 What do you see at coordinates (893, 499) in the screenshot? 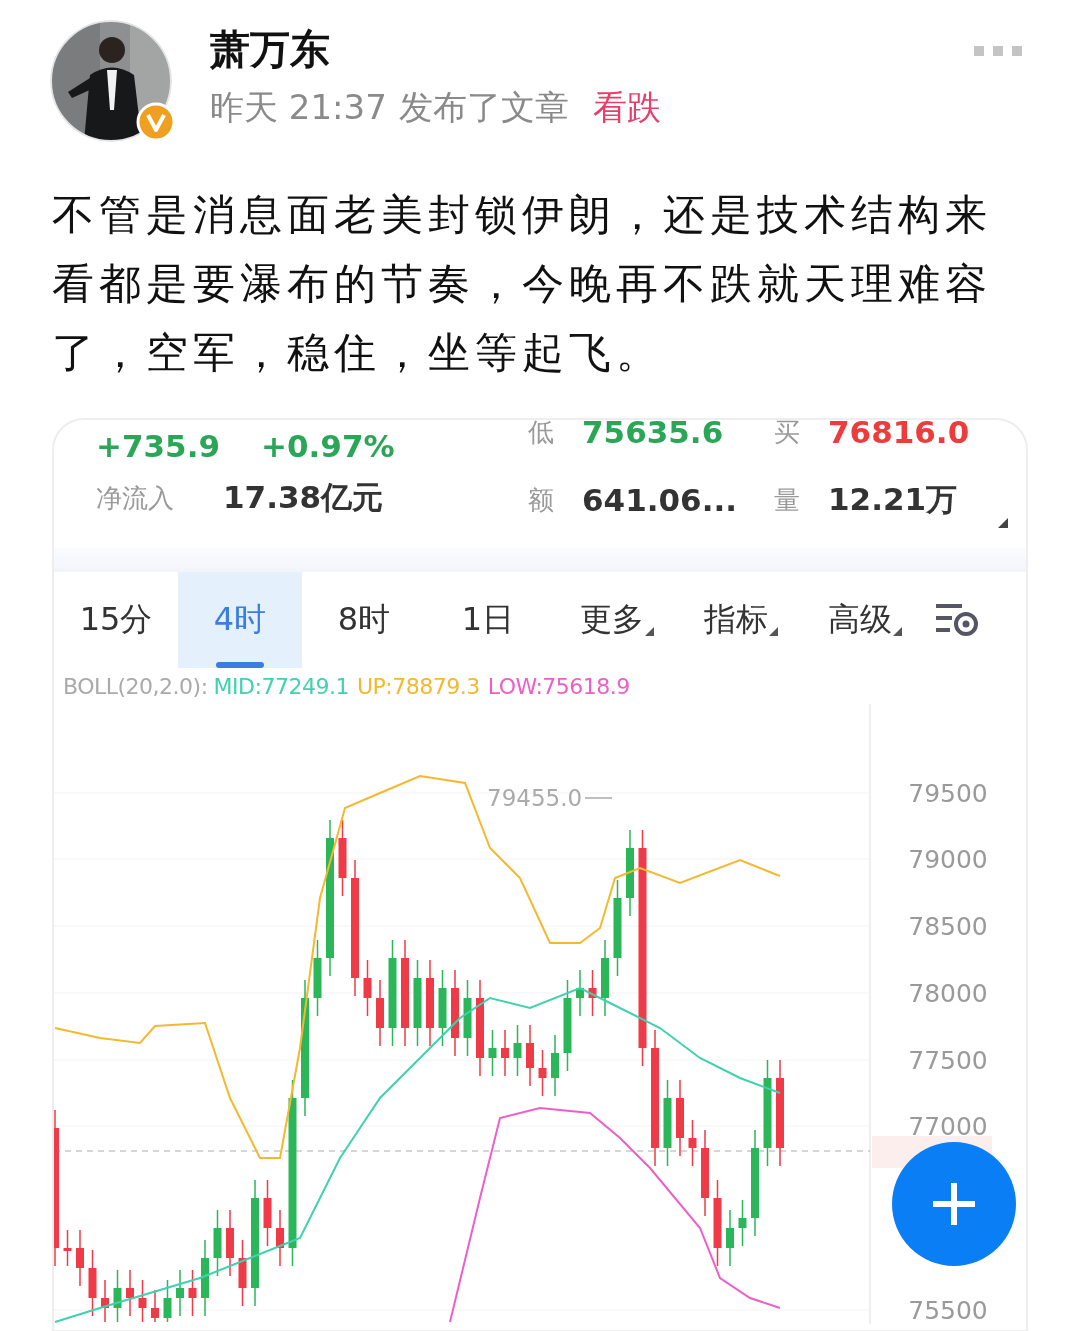
I see `quote-value: 12.21万` at bounding box center [893, 499].